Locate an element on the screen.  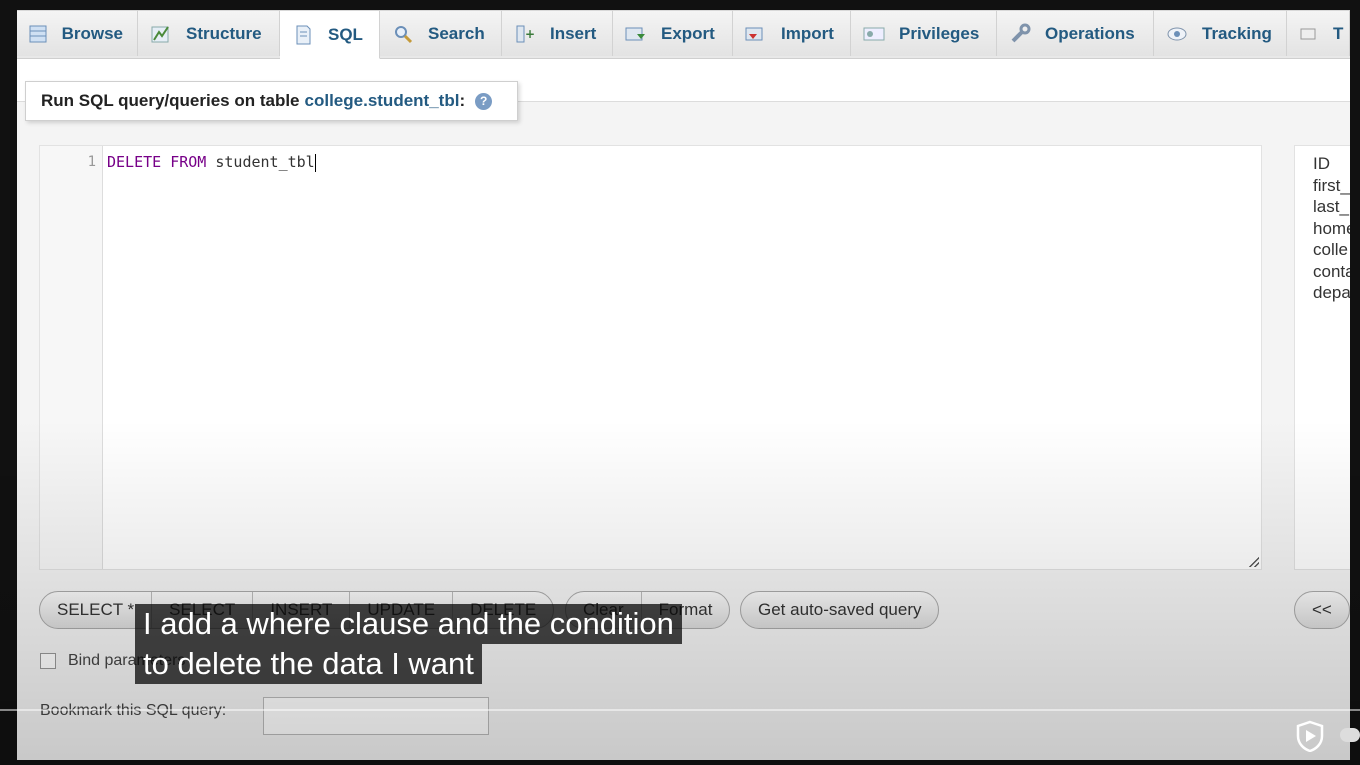
export-icon is located at coordinates (636, 34).